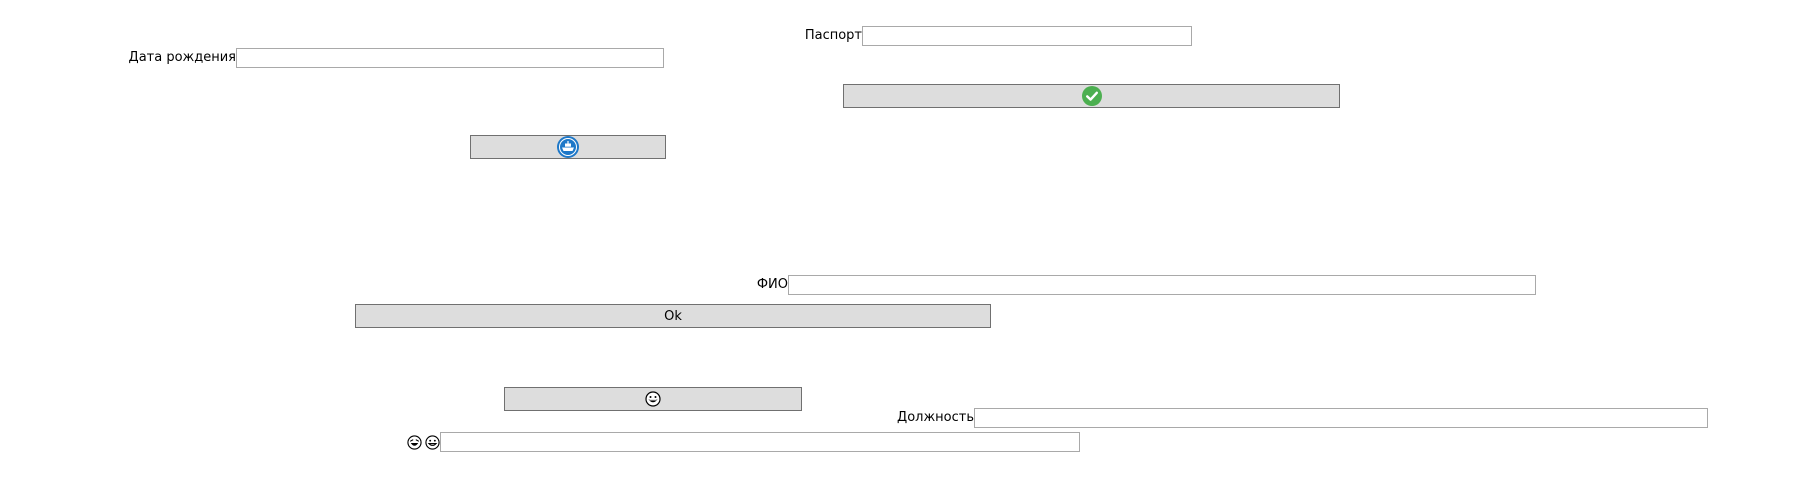  I want to click on emoji-input, so click(760, 442).